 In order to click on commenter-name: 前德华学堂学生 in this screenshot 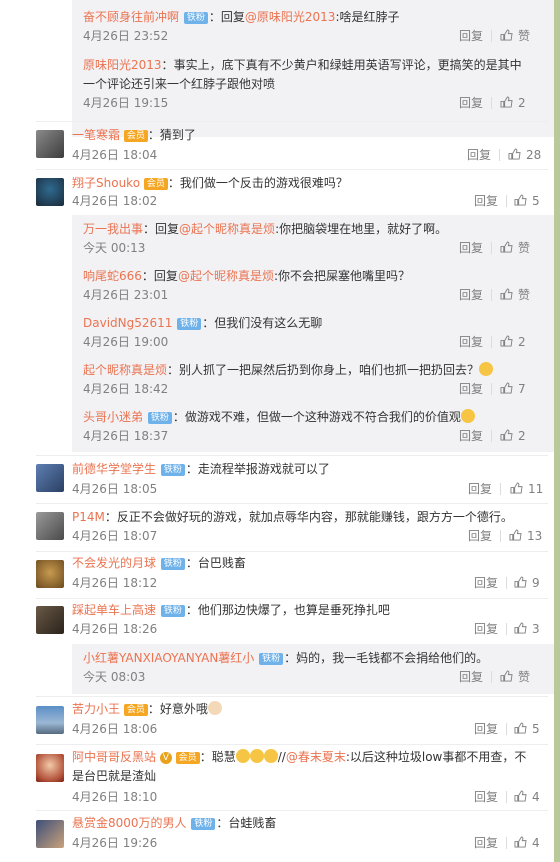, I will do `click(114, 469)`.